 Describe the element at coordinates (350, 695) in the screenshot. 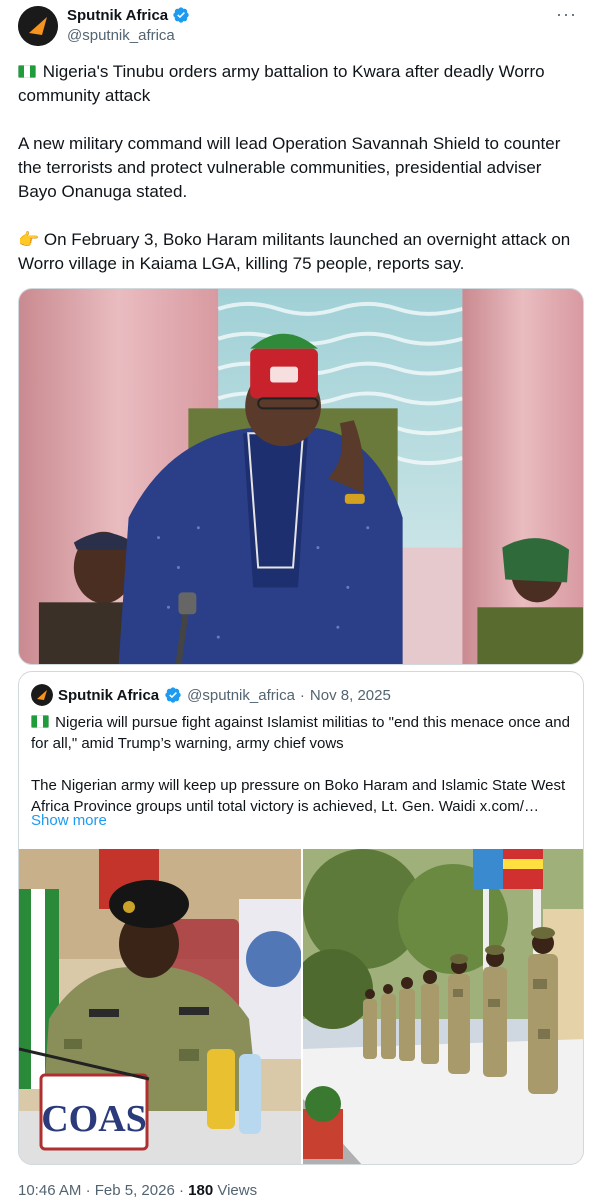

I see `quoted-date: Nov 8, 2025` at that location.